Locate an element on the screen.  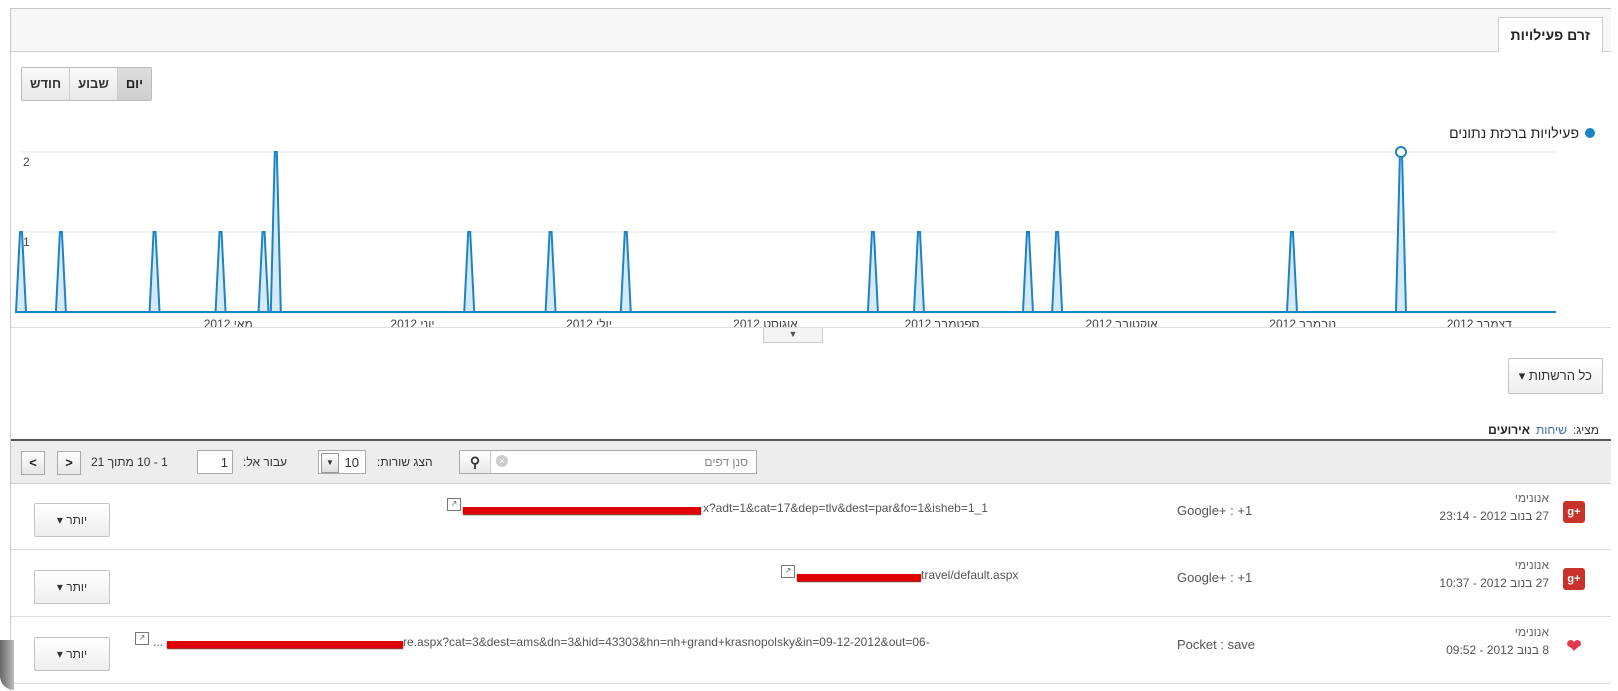
tab-events: אירועים is located at coordinates (1509, 438).